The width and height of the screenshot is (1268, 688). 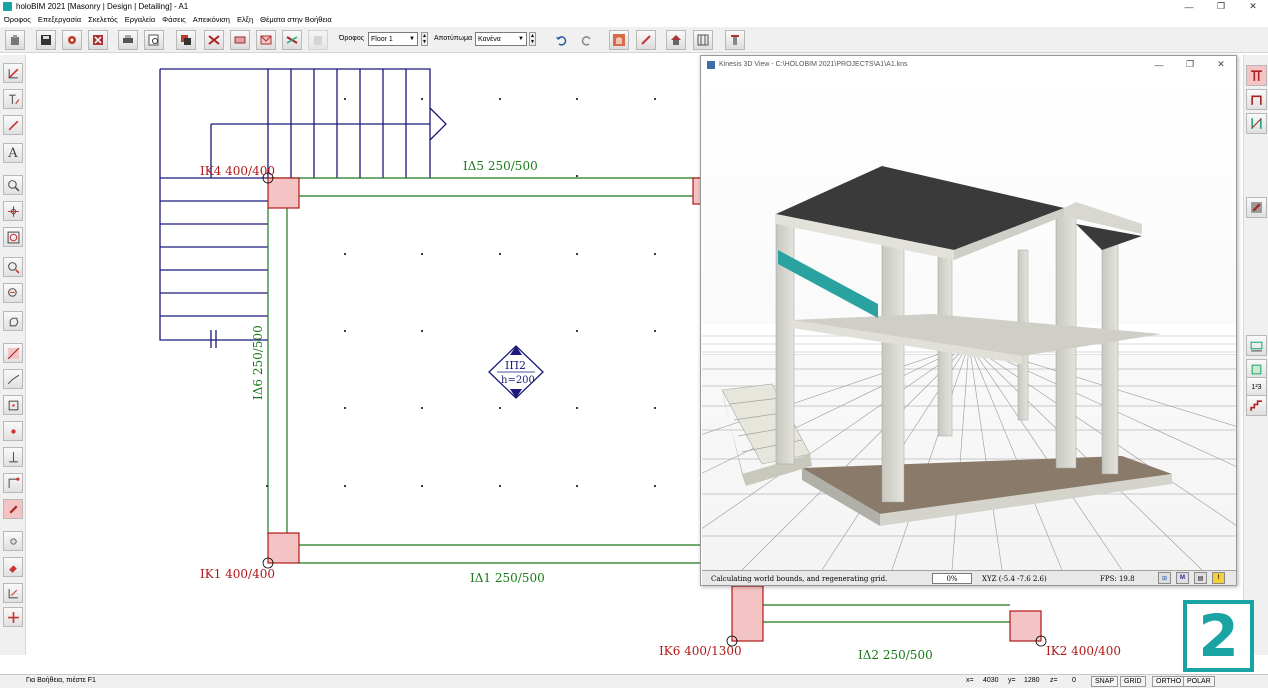 What do you see at coordinates (283, 193) in the screenshot?
I see `column-ik4` at bounding box center [283, 193].